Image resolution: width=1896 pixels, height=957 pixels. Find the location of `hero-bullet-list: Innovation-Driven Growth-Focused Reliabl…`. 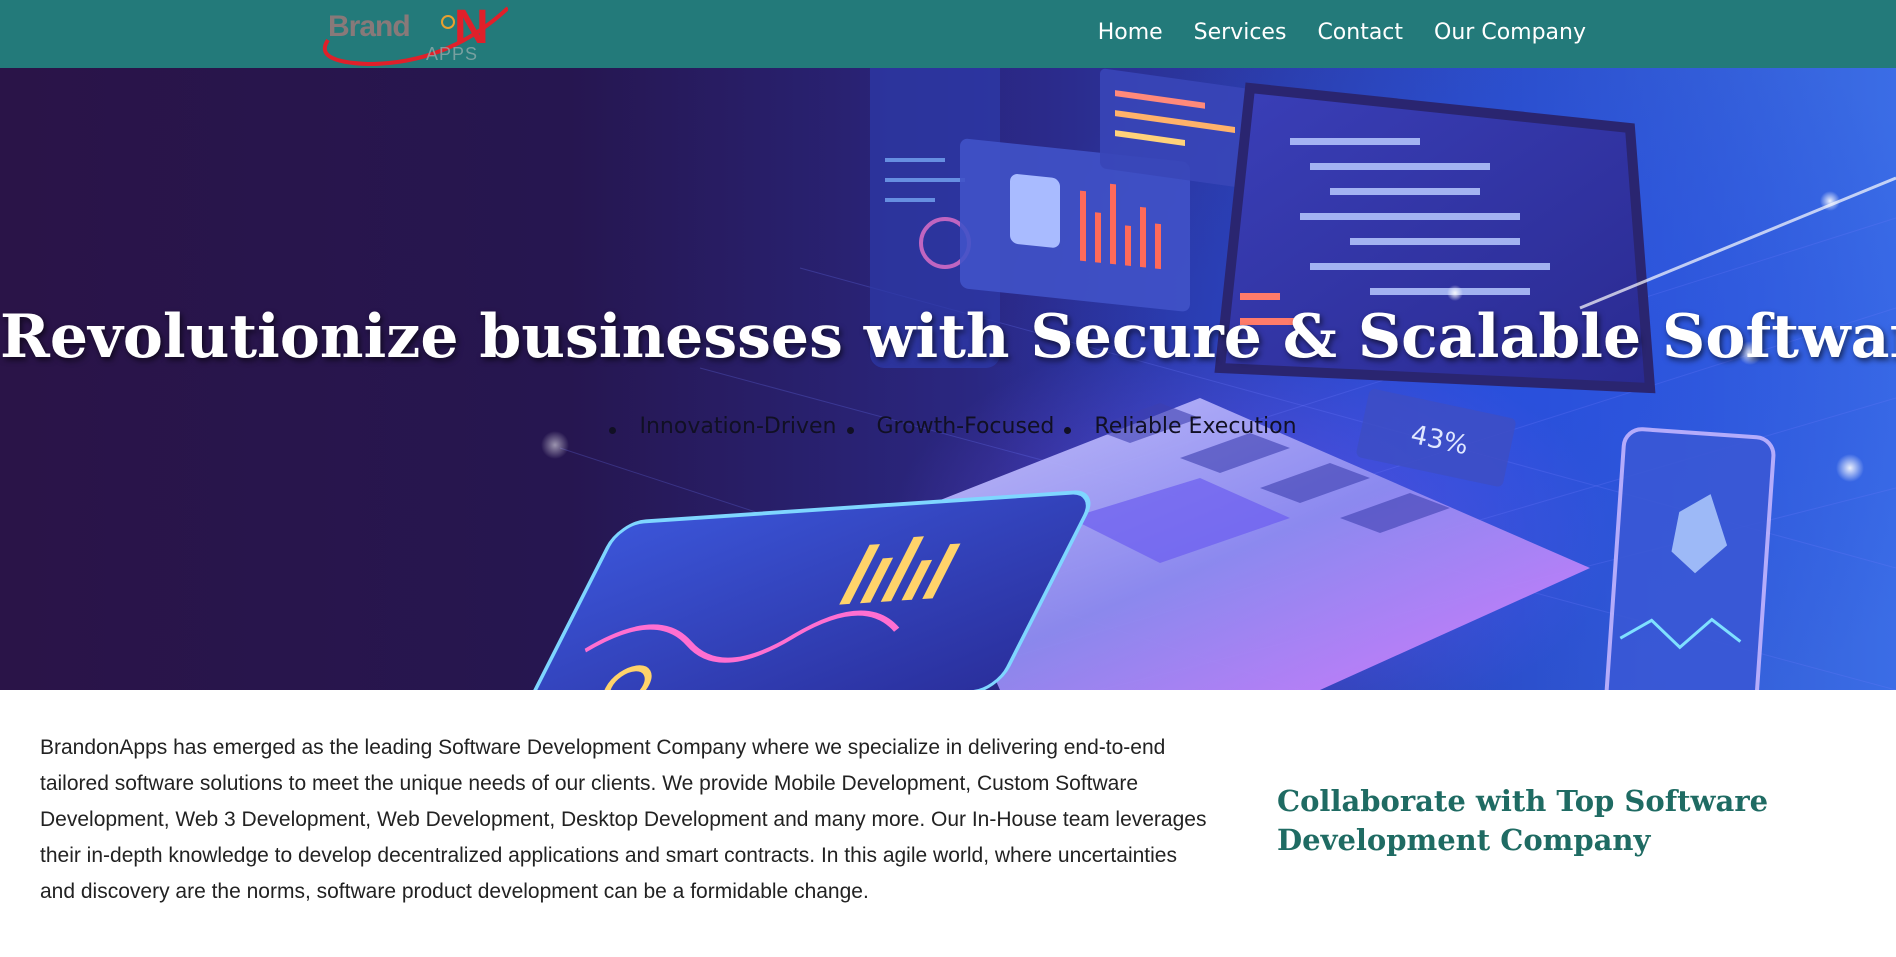

hero-bullet-list: Innovation-Driven Growth-Focused Reliabl… is located at coordinates (948, 427).